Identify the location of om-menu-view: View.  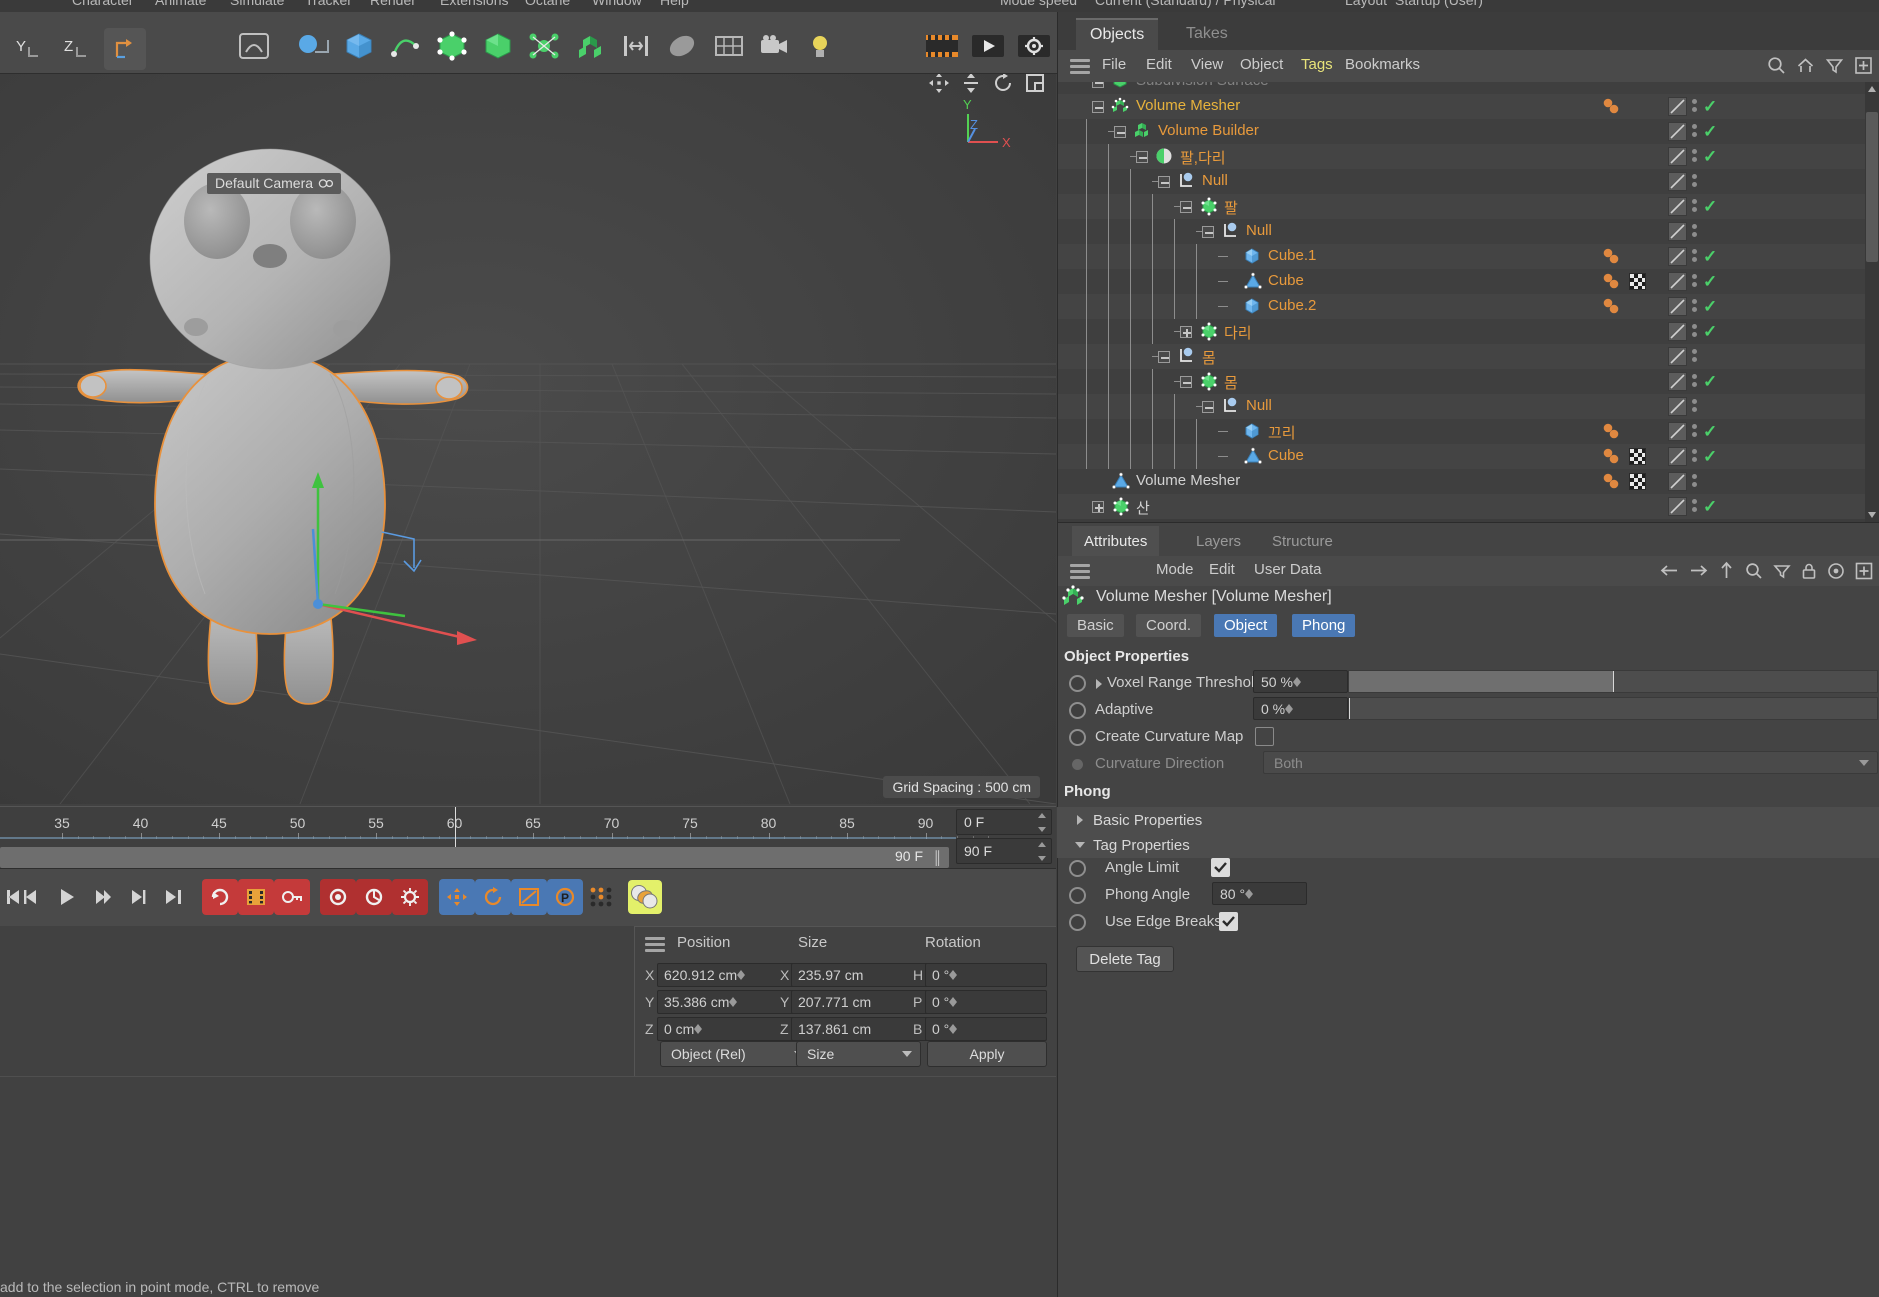
(1207, 64).